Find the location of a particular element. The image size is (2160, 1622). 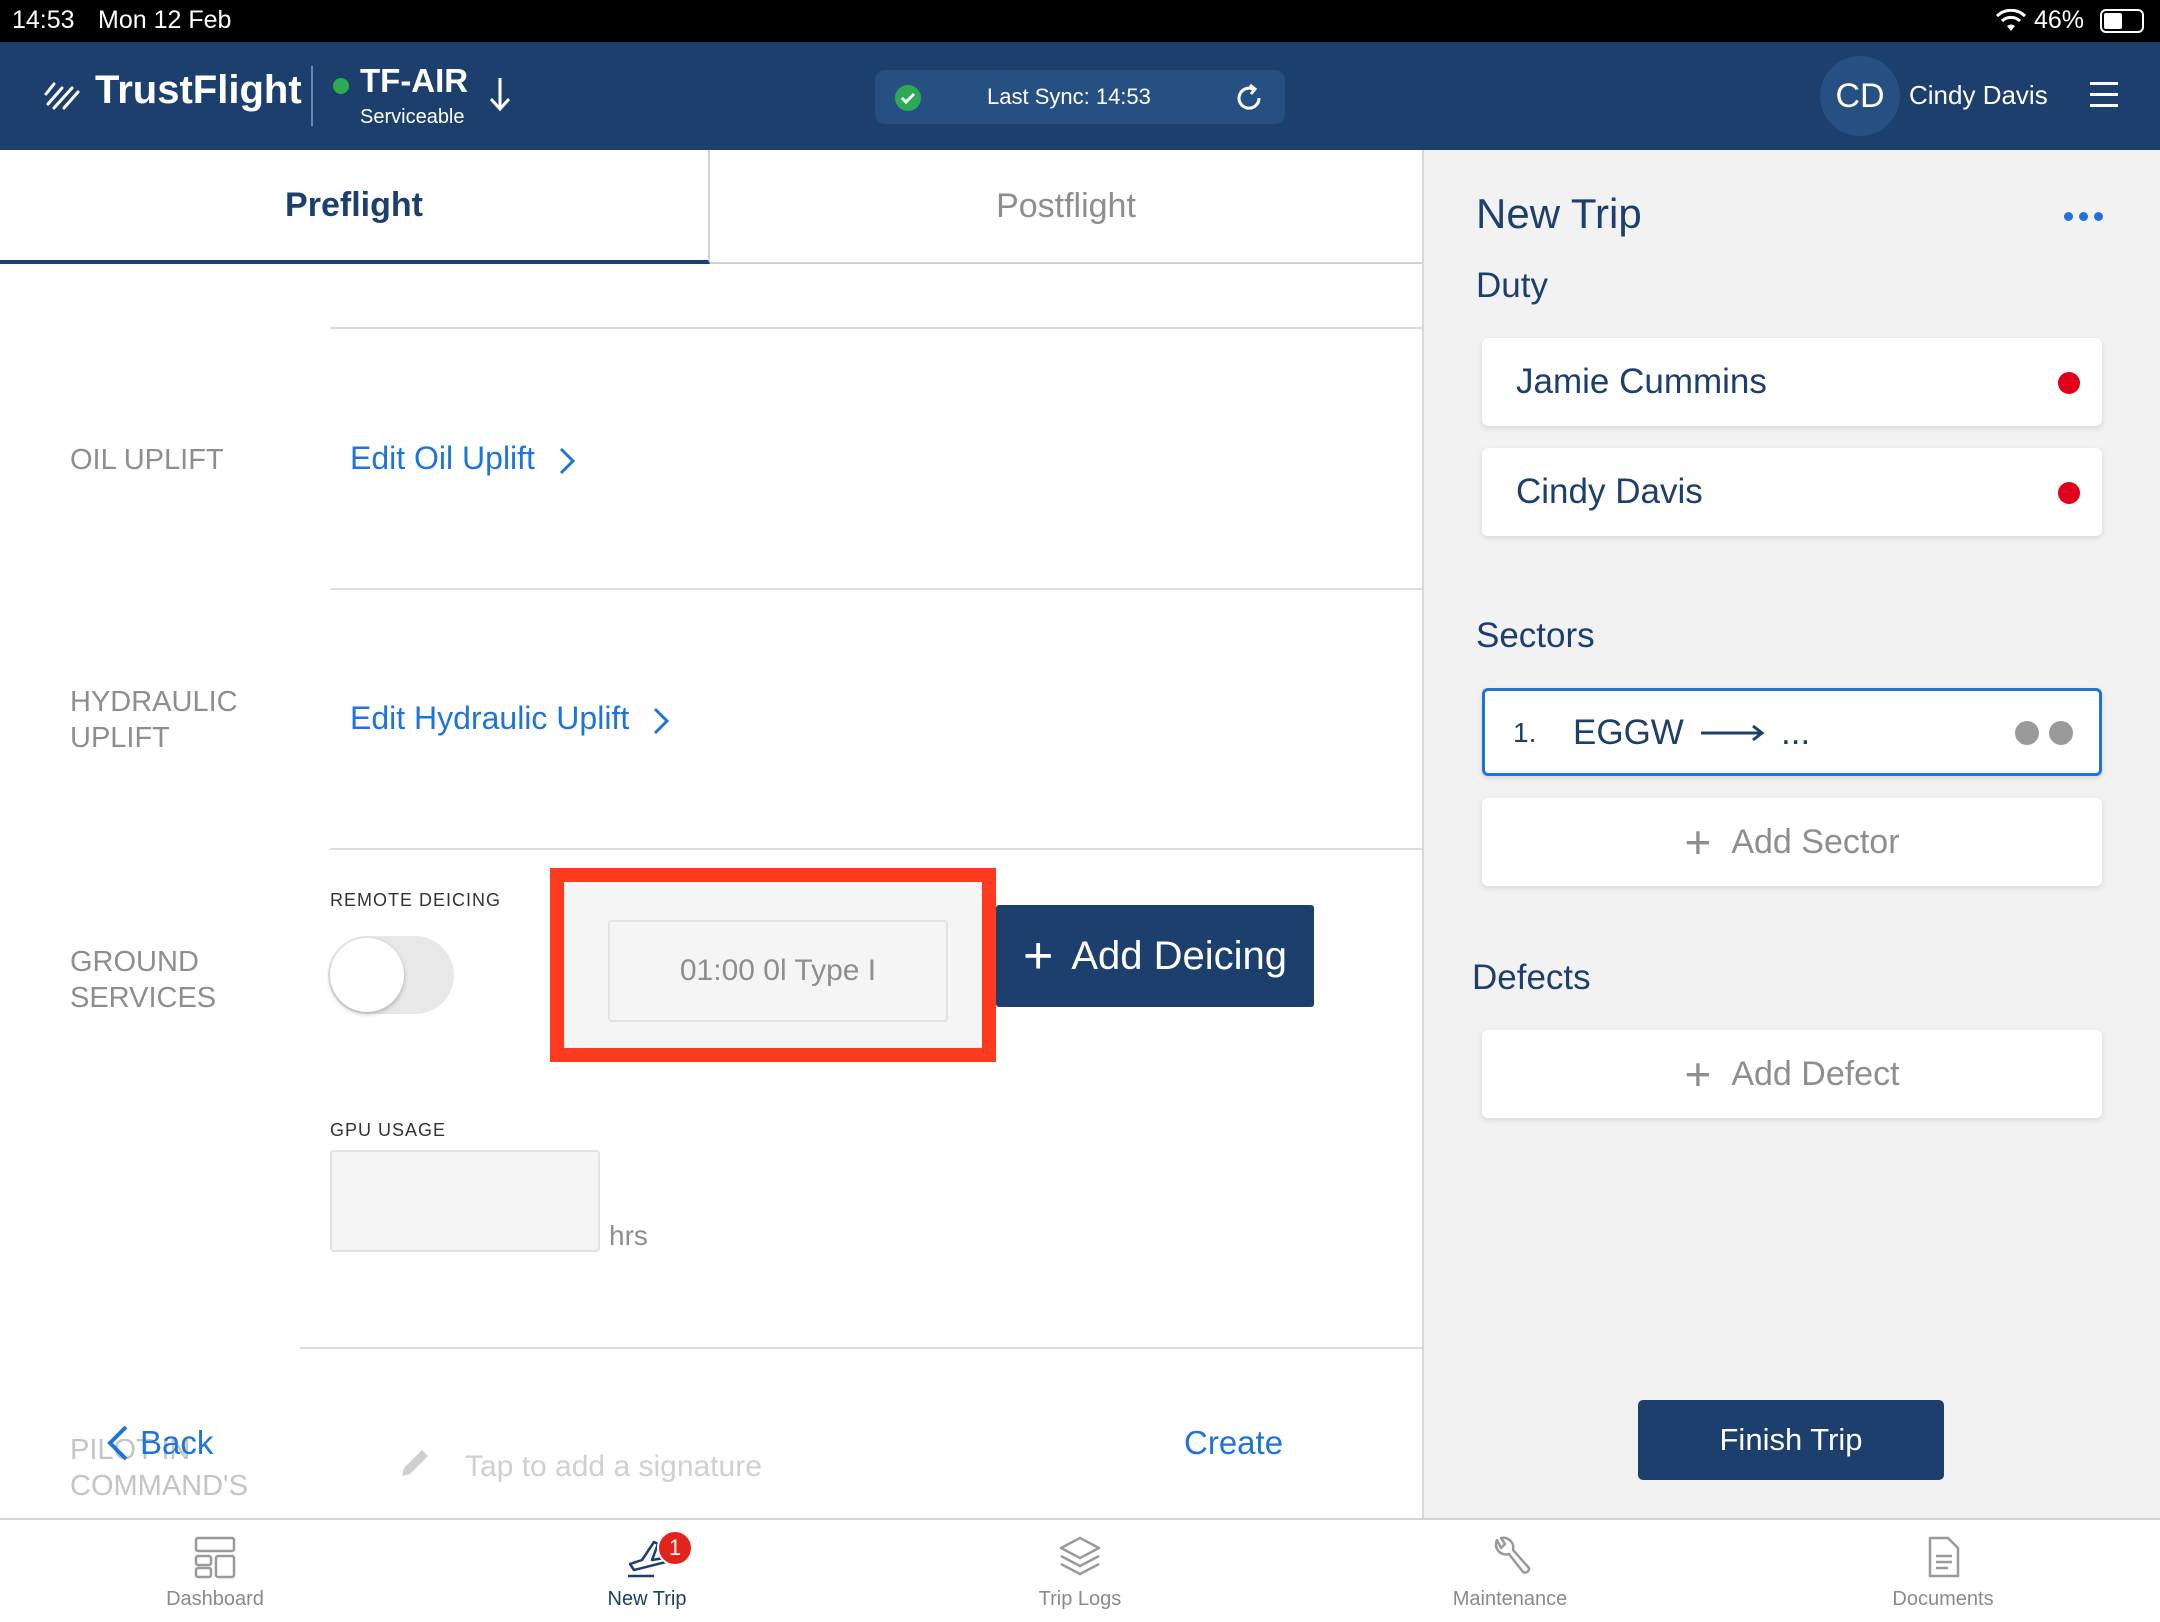

duty-card-cindy-davis: Cindy Davis is located at coordinates (1792, 492).